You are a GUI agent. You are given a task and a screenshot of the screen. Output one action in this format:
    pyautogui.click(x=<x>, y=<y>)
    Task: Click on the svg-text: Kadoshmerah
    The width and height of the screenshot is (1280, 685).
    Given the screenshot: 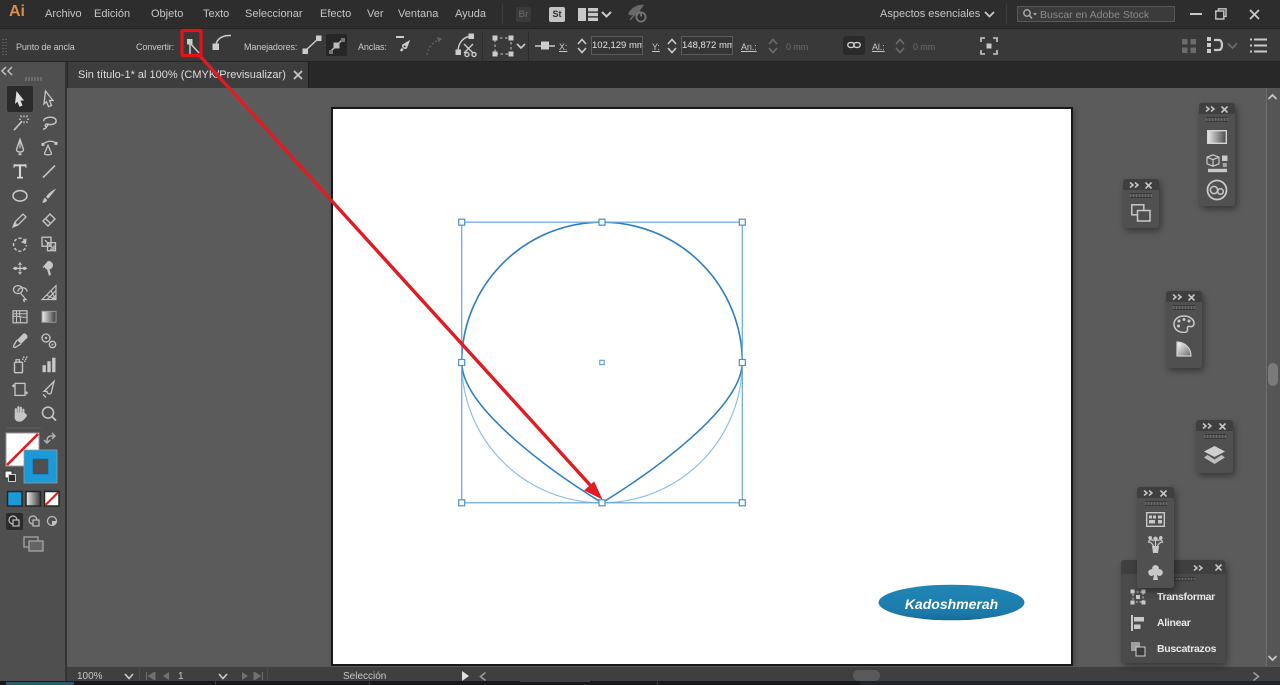 What is the action you would take?
    pyautogui.click(x=951, y=604)
    